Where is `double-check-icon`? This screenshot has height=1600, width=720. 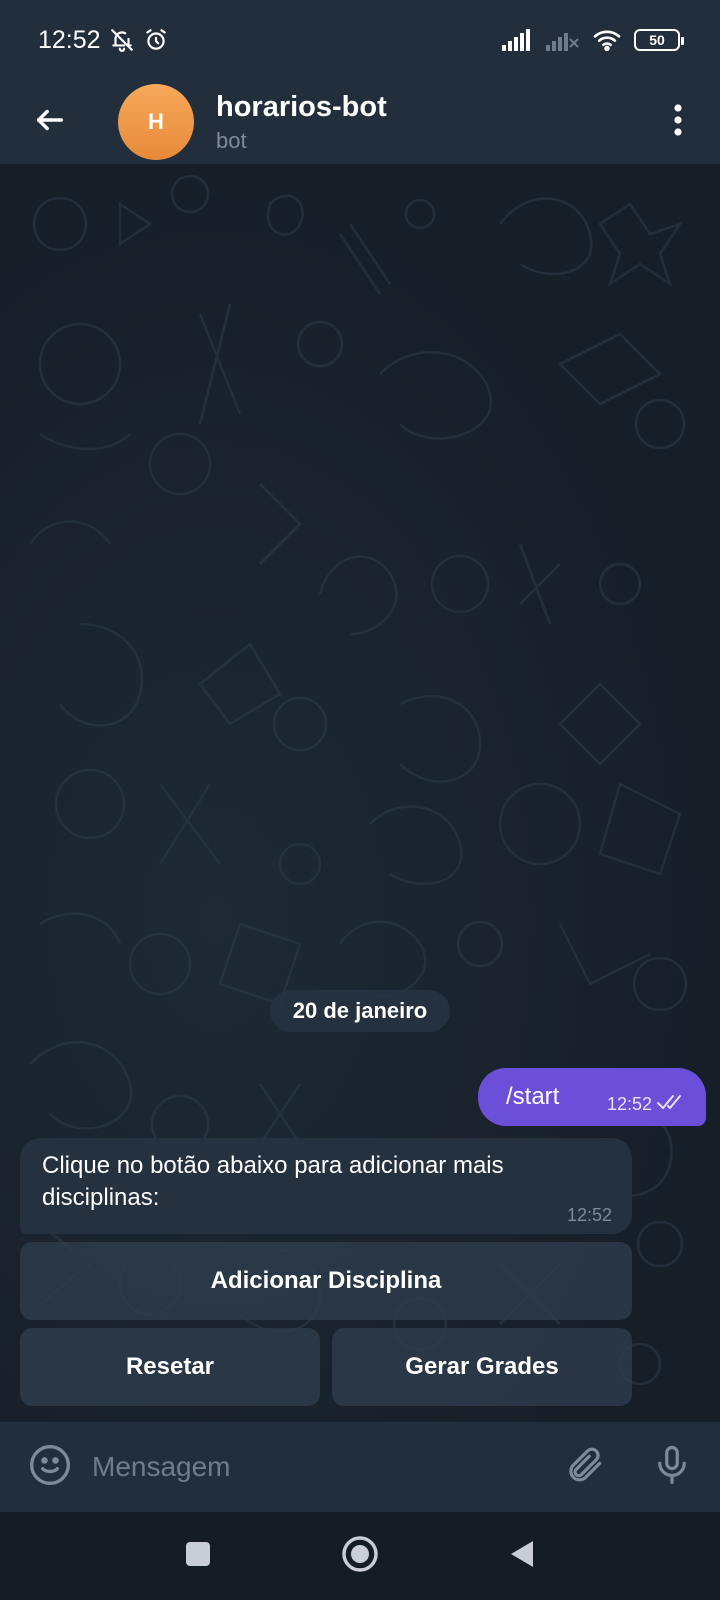
double-check-icon is located at coordinates (671, 1104).